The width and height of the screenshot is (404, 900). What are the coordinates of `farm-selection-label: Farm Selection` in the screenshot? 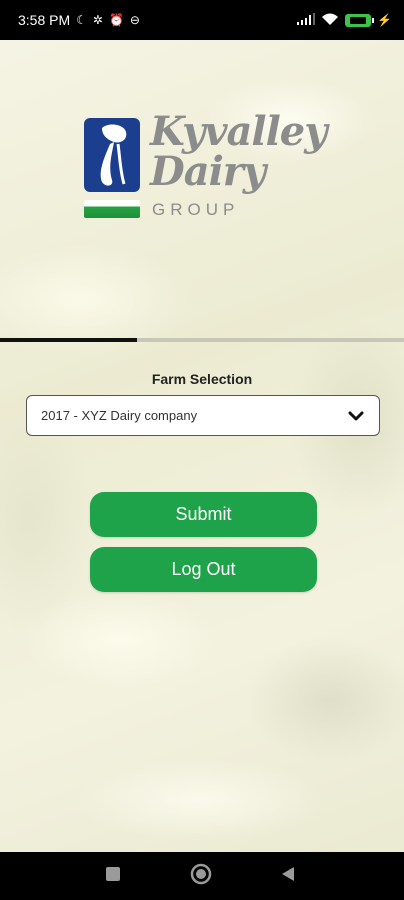 It's located at (202, 379).